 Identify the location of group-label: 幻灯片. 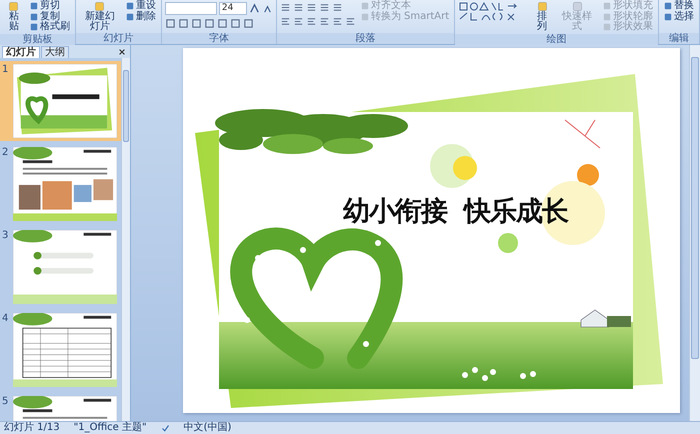
(118, 38).